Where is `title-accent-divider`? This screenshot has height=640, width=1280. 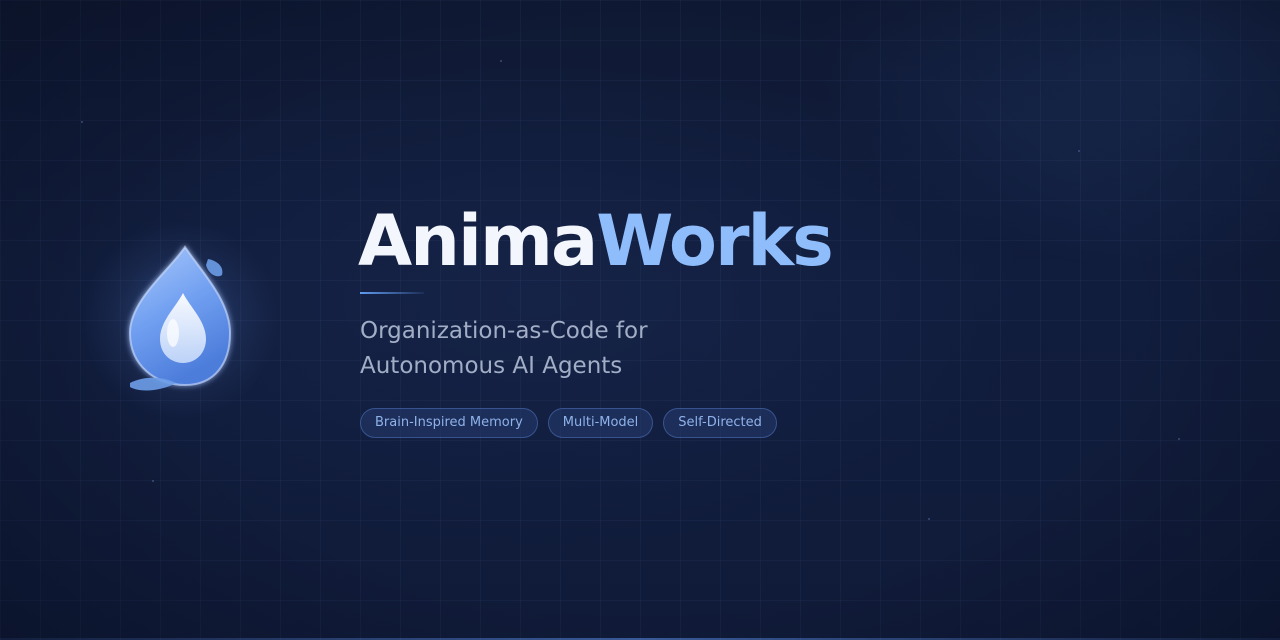
title-accent-divider is located at coordinates (392, 293).